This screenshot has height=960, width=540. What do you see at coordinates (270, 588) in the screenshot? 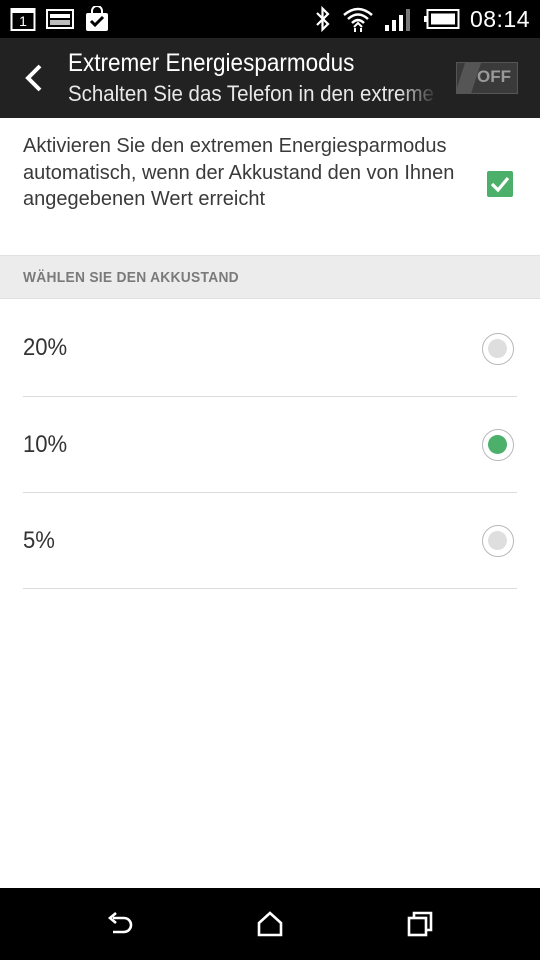
I see `divider` at bounding box center [270, 588].